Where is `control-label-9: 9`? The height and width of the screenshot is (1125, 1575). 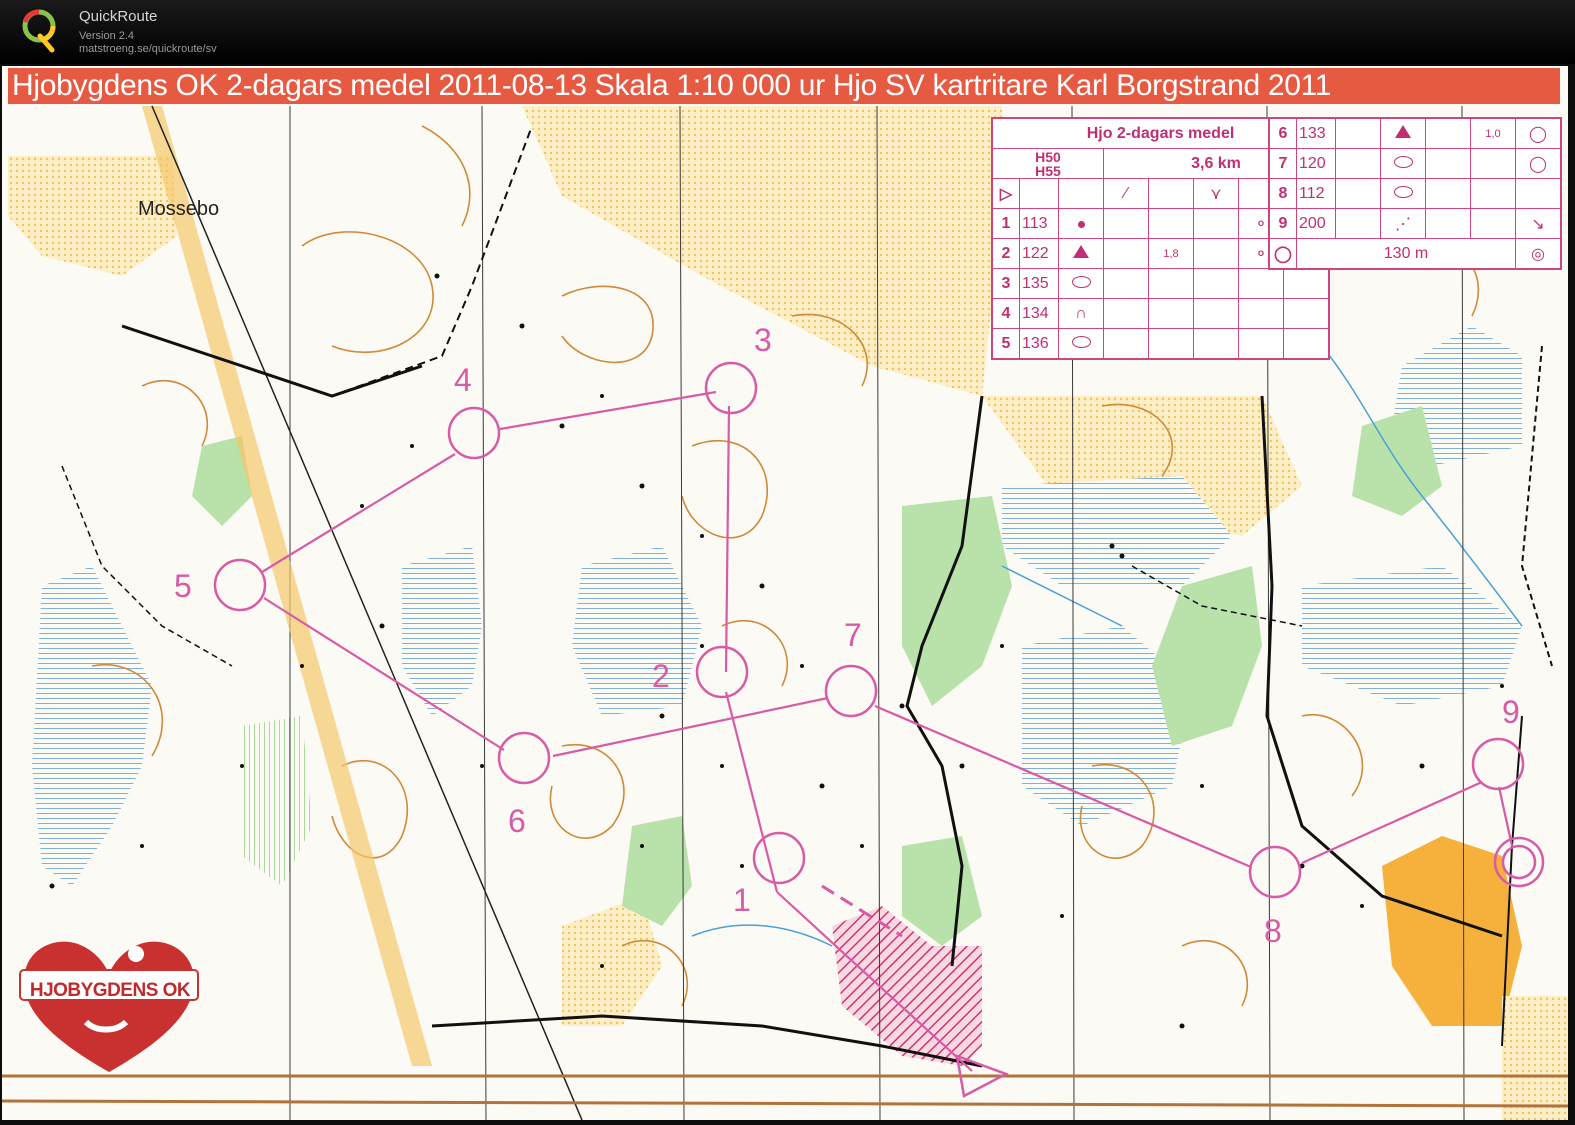 control-label-9: 9 is located at coordinates (1511, 712).